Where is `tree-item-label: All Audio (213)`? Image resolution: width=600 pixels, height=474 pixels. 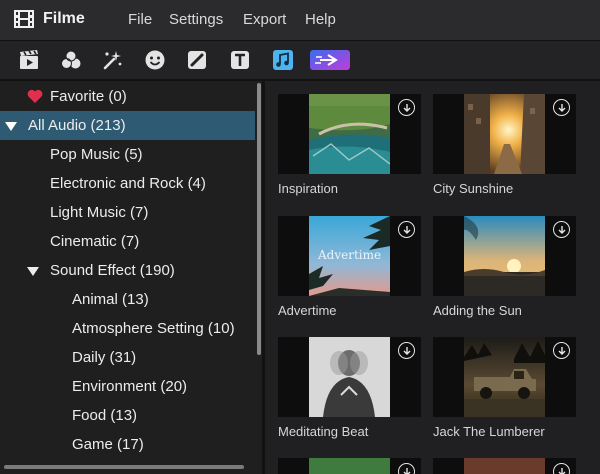
tree-item-label: All Audio (213) is located at coordinates (77, 125).